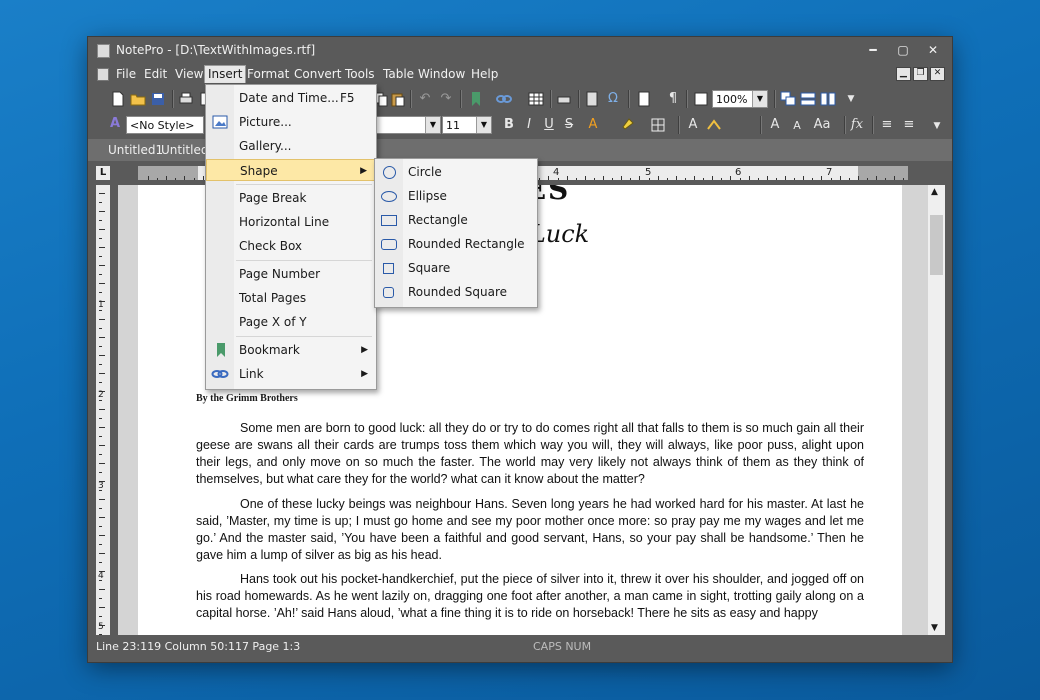 The image size is (1040, 700). Describe the element at coordinates (158, 99) in the screenshot. I see `save-icon` at that location.